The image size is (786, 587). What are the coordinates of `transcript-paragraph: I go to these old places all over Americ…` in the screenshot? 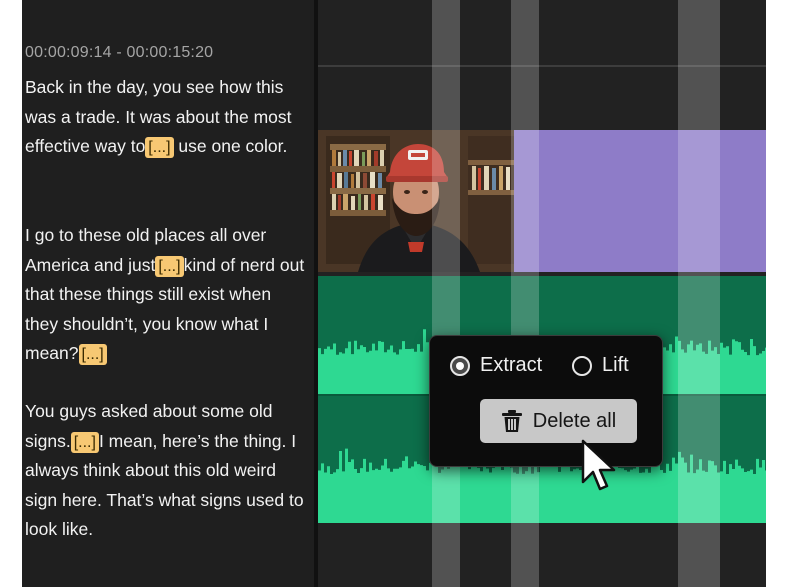 It's located at (167, 295).